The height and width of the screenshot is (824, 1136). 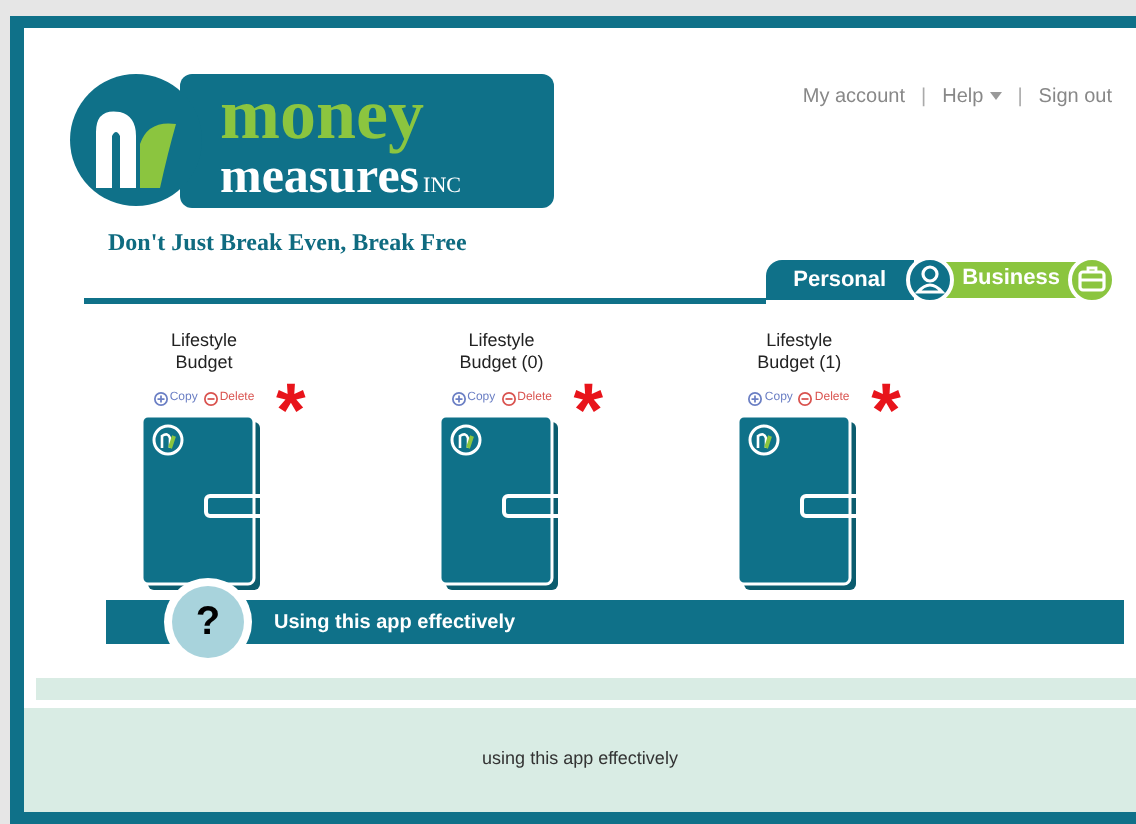 What do you see at coordinates (442, 186) in the screenshot?
I see `logo-suffix: INC` at bounding box center [442, 186].